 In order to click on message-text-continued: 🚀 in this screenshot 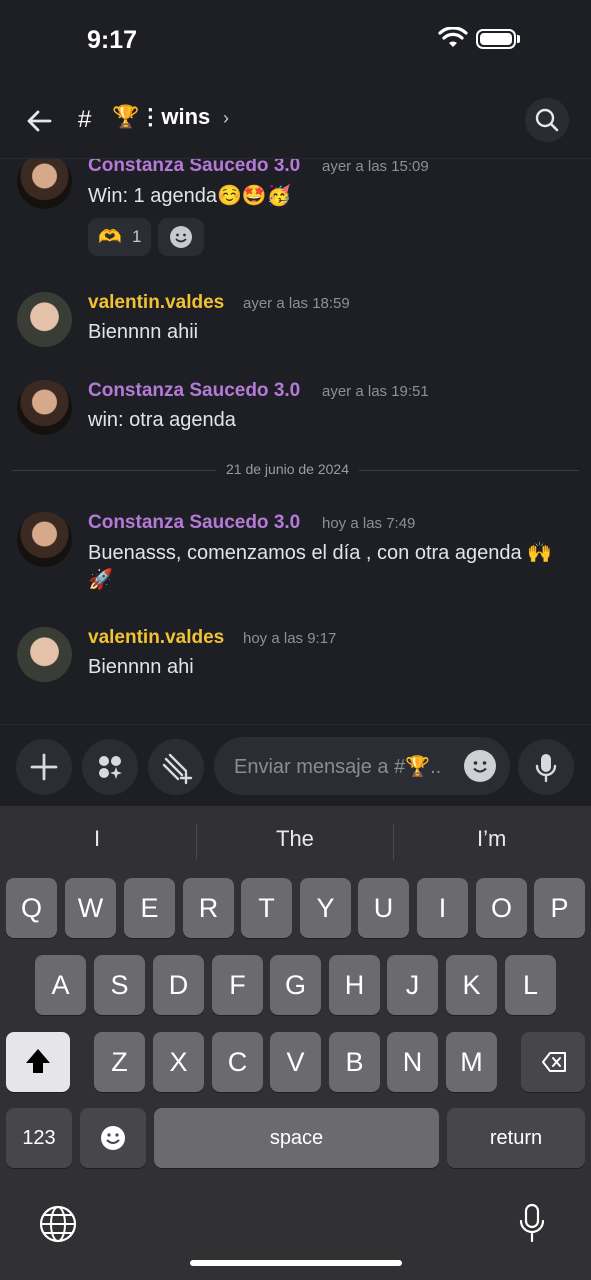, I will do `click(100, 580)`.